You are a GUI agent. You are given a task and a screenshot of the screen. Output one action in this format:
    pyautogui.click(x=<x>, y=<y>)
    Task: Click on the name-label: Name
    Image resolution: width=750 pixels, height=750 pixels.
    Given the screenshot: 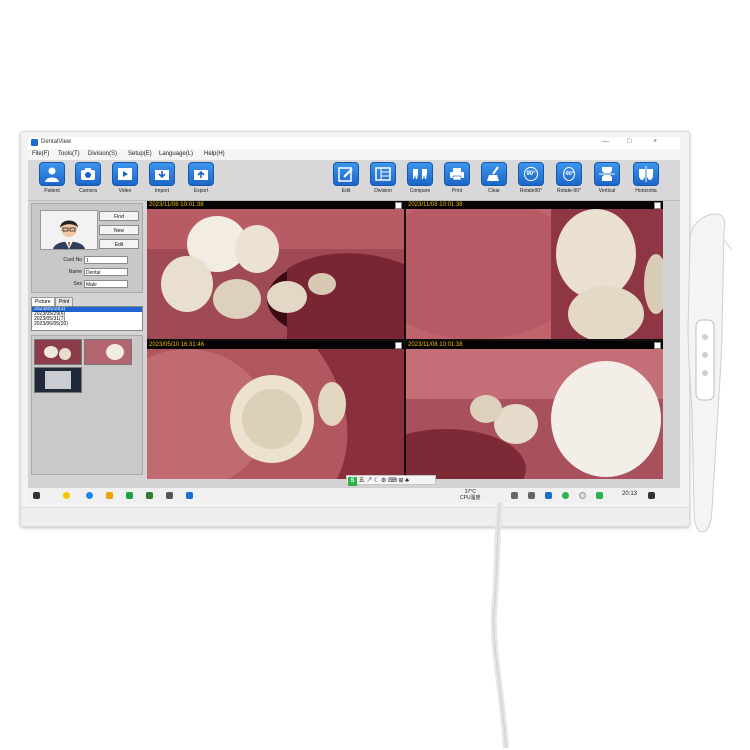 What is the action you would take?
    pyautogui.click(x=75, y=272)
    